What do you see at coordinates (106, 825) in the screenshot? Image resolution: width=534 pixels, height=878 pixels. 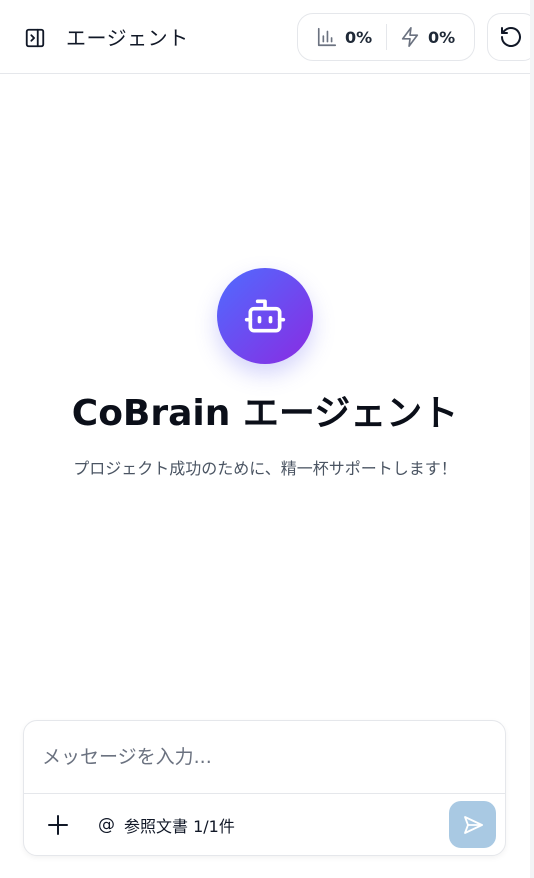 I see `at-sign-icon: @` at bounding box center [106, 825].